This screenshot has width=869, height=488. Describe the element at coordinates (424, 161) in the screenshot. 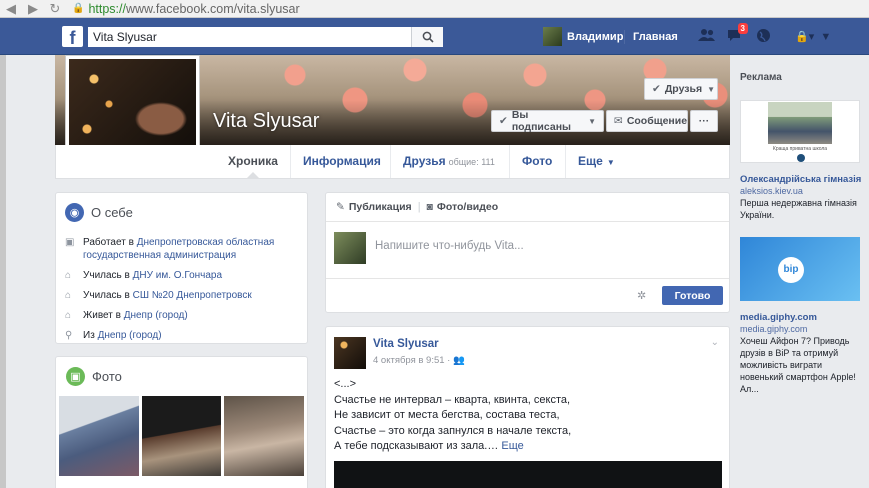

I see `tab-label: Друзья` at that location.